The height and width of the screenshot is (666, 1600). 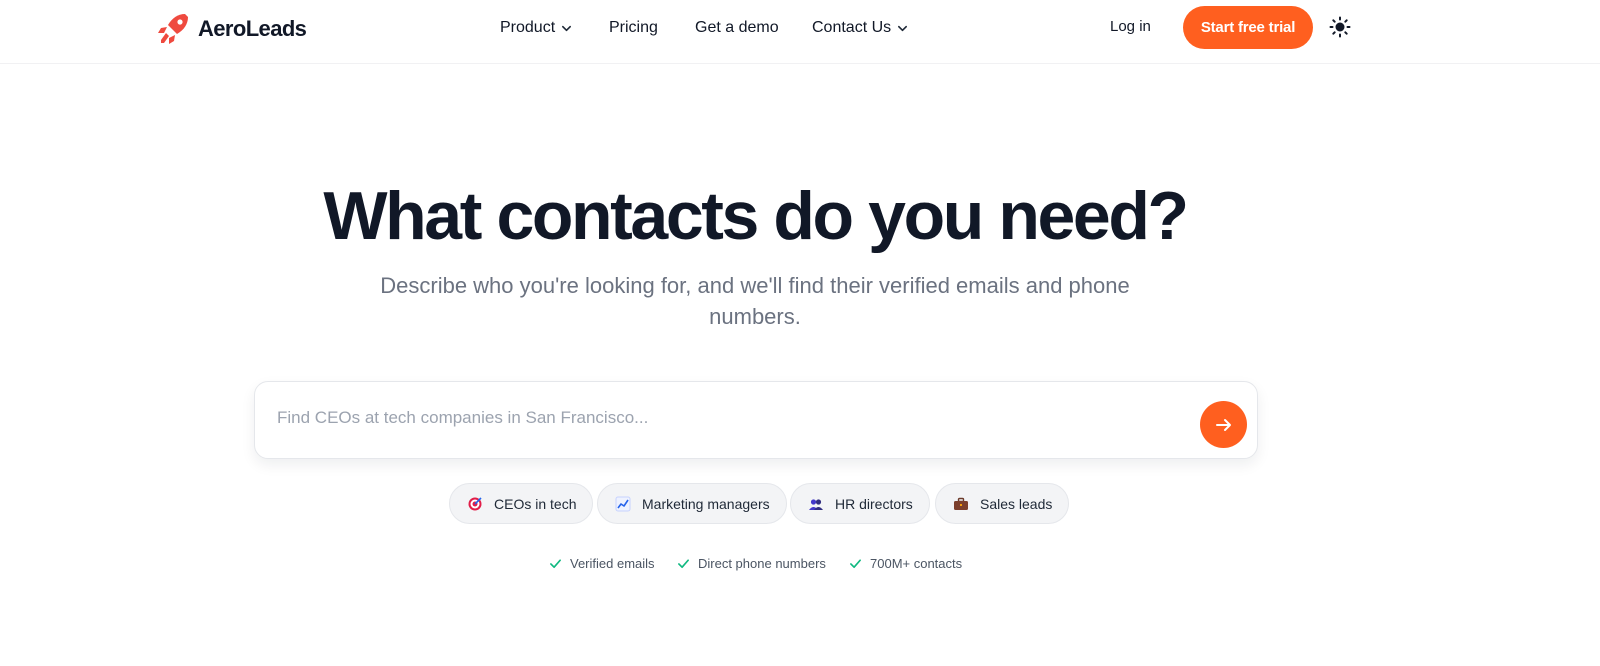 I want to click on people-icon, so click(x=816, y=504).